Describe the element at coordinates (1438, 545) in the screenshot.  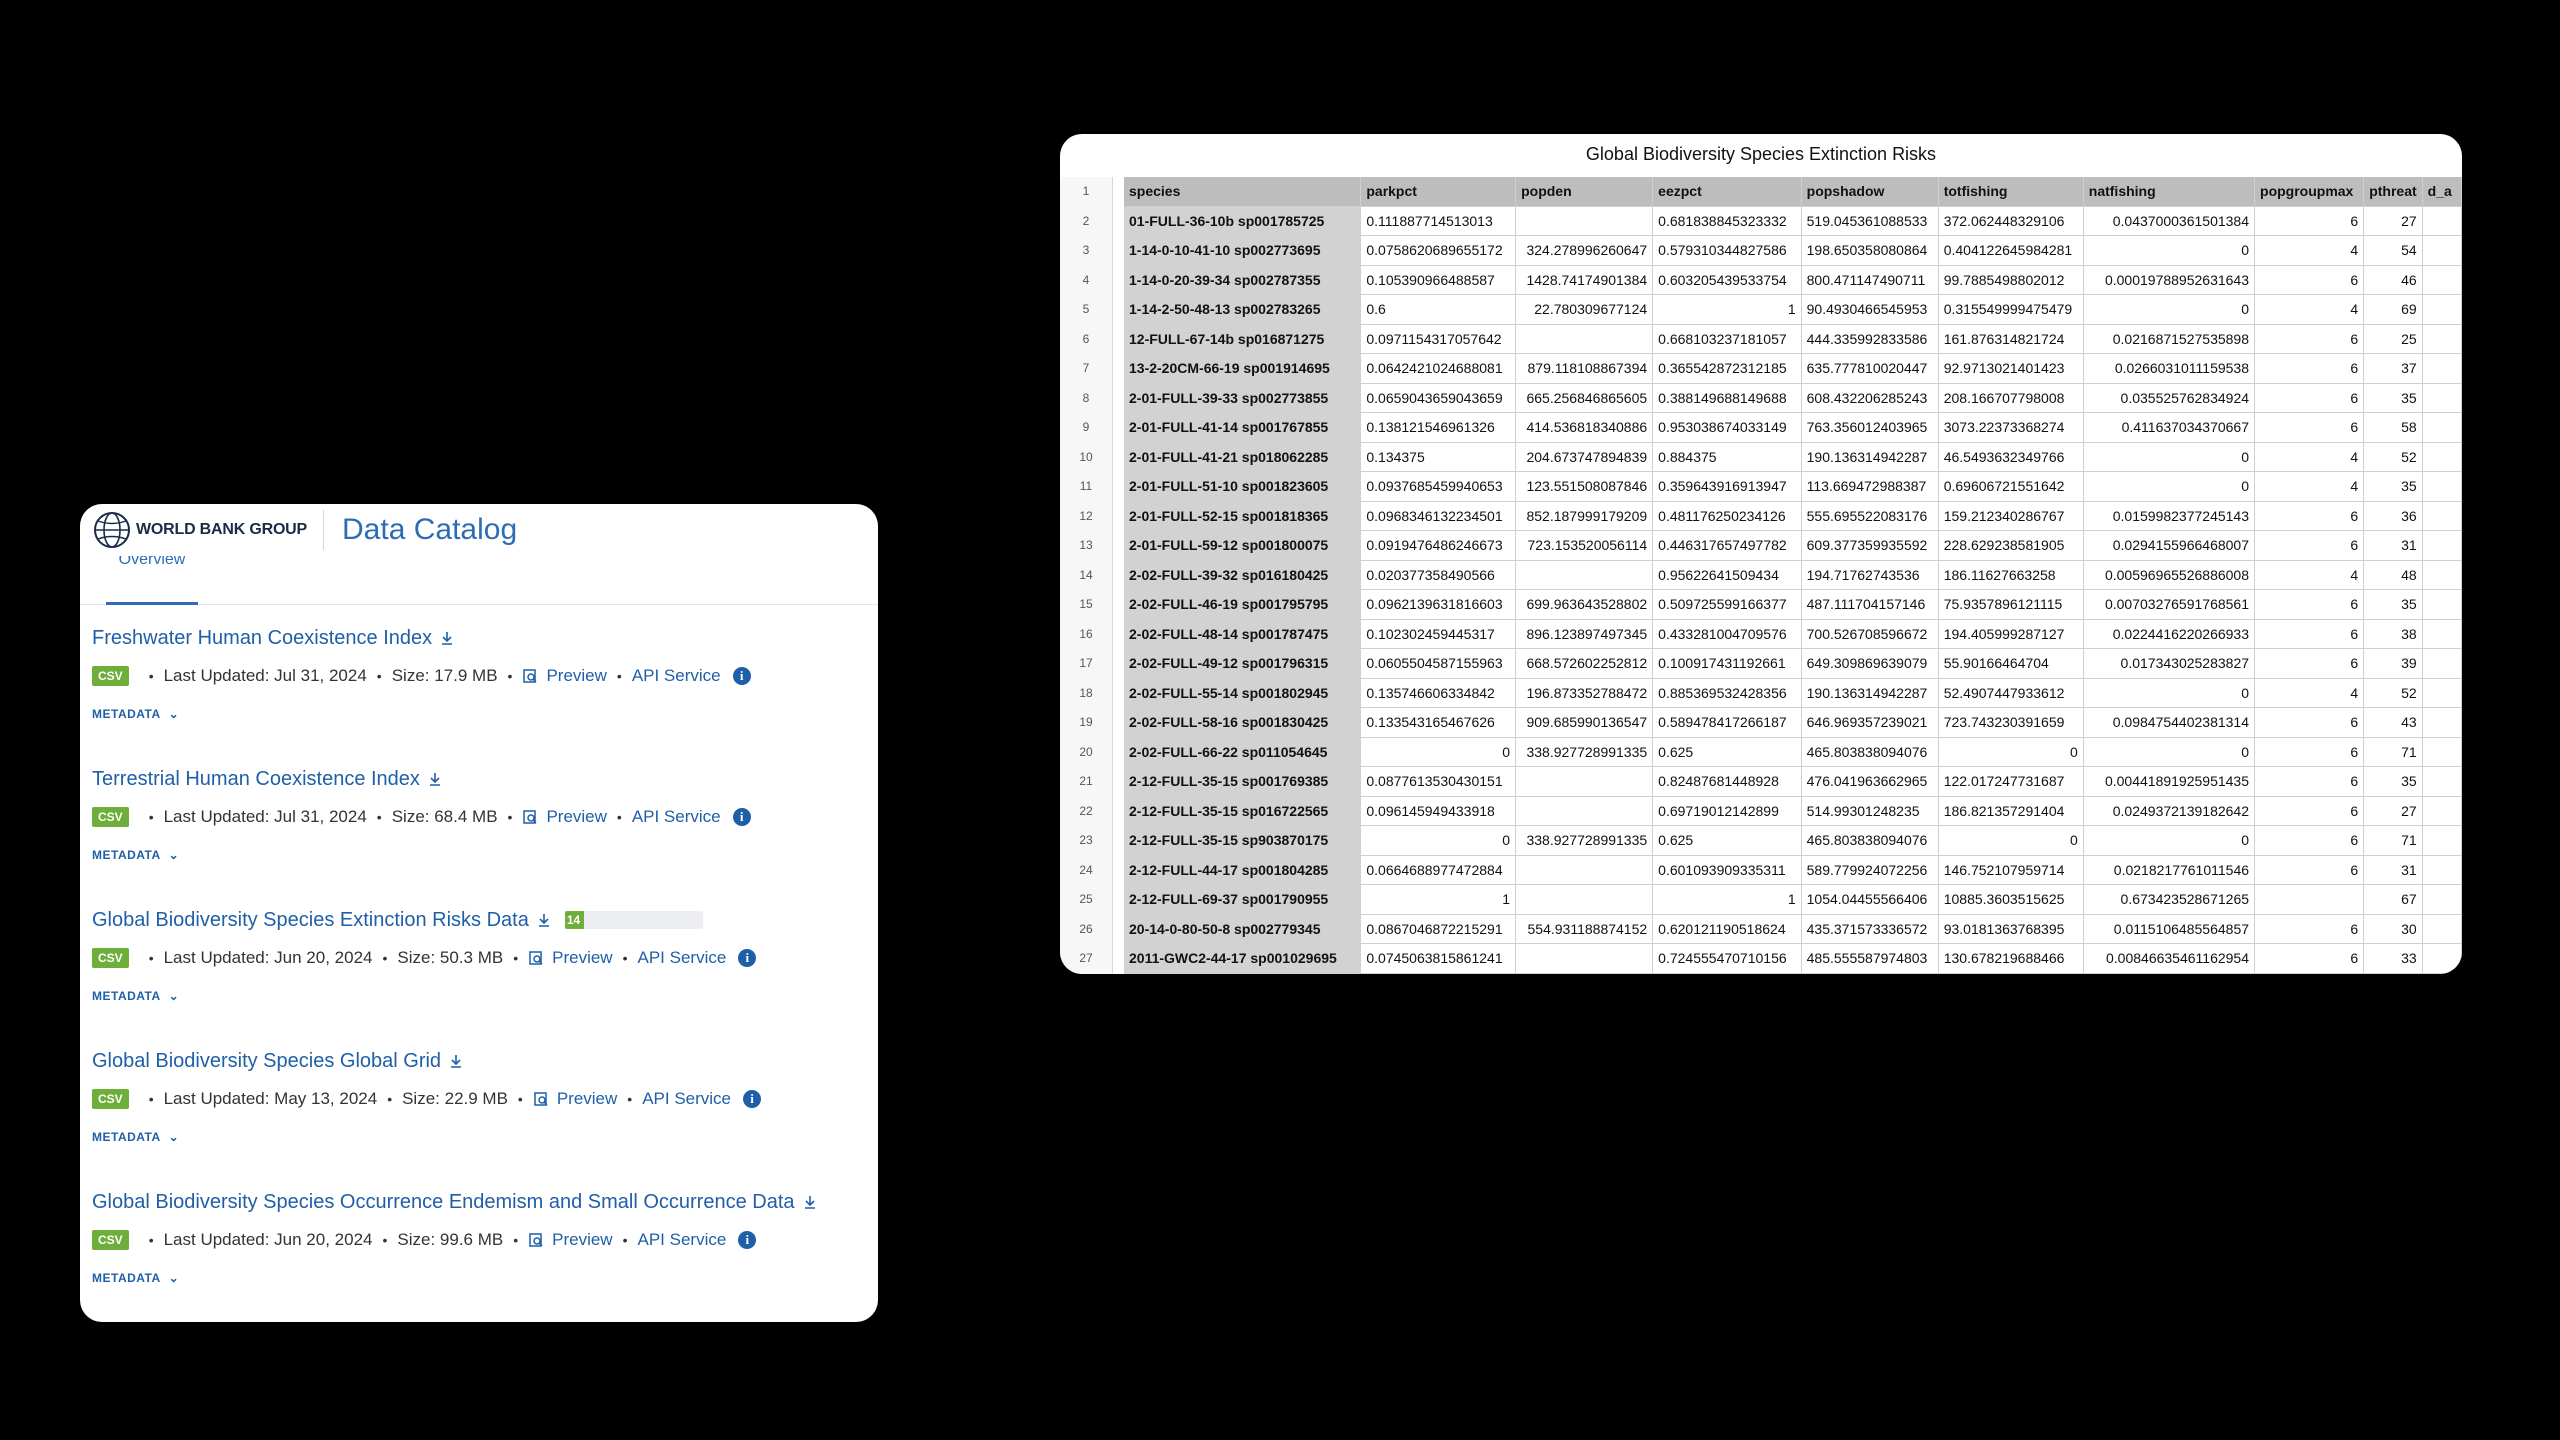
I see `table-cell: 0.0919476486246673` at that location.